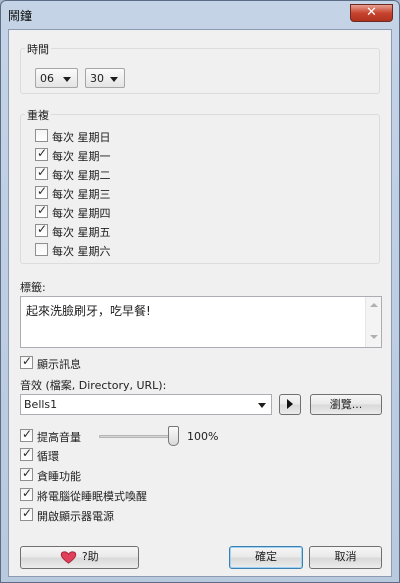 Image resolution: width=400 pixels, height=583 pixels. Describe the element at coordinates (81, 213) in the screenshot. I see `repeat-day-label: 每次 星期四` at that location.